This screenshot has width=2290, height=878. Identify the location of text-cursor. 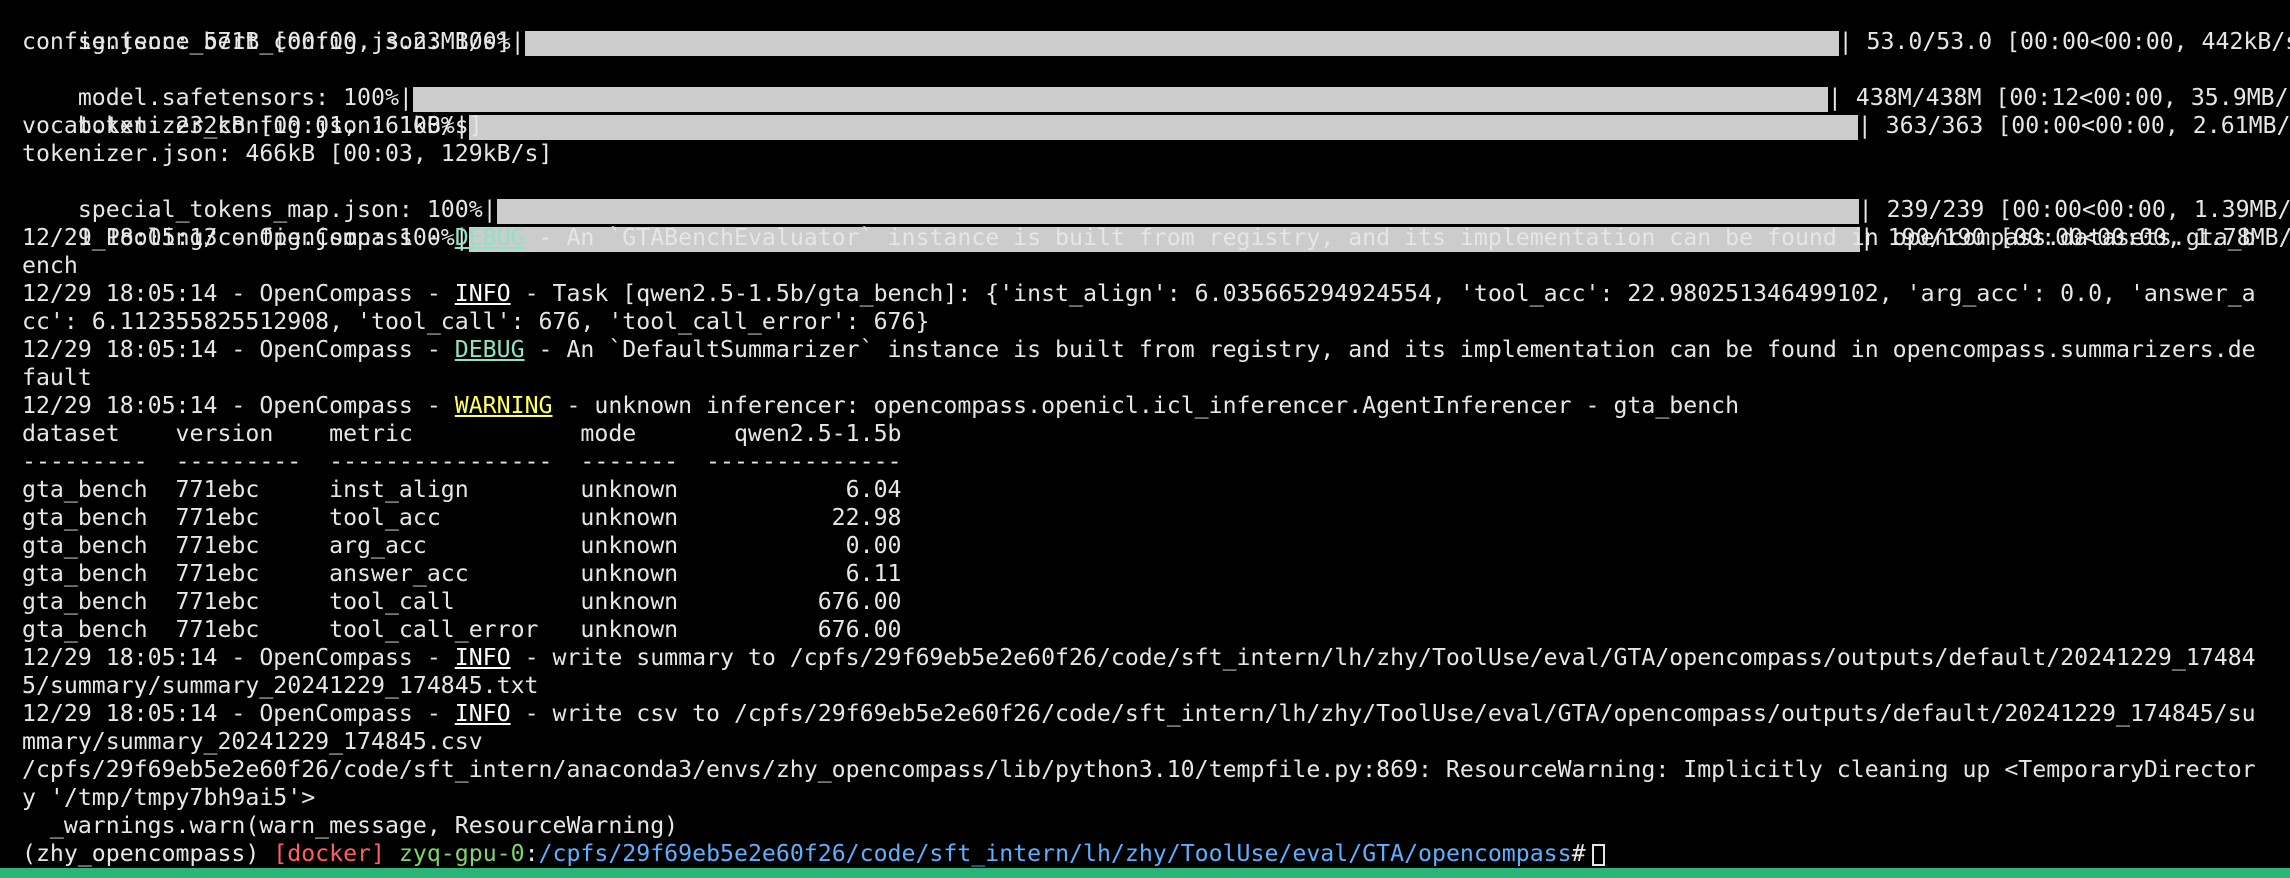
(1598, 854).